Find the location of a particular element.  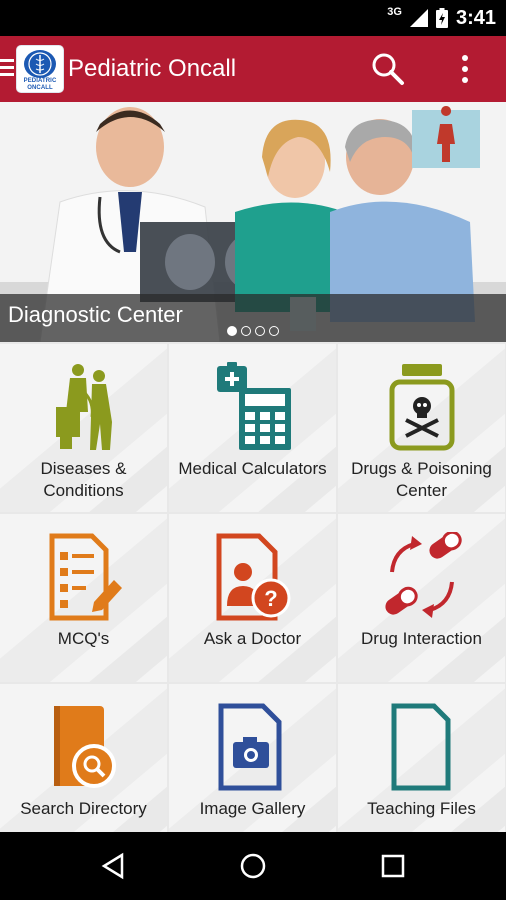

ask-doctor-icon: ? is located at coordinates (253, 577).